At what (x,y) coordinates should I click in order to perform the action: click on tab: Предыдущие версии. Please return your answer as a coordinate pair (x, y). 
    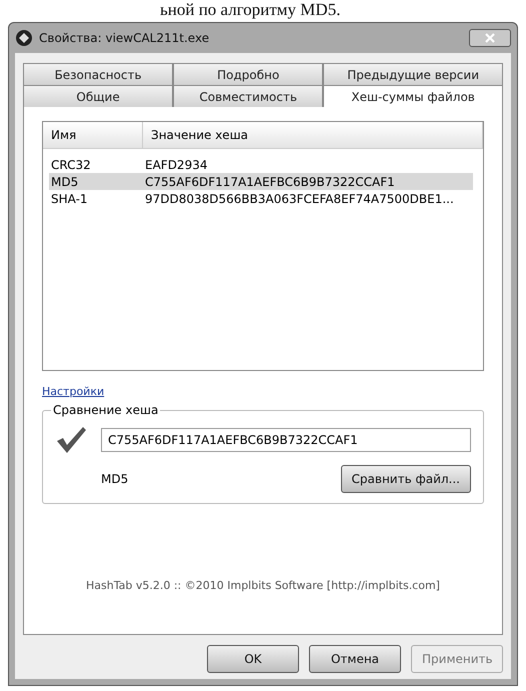
    Looking at the image, I should click on (413, 74).